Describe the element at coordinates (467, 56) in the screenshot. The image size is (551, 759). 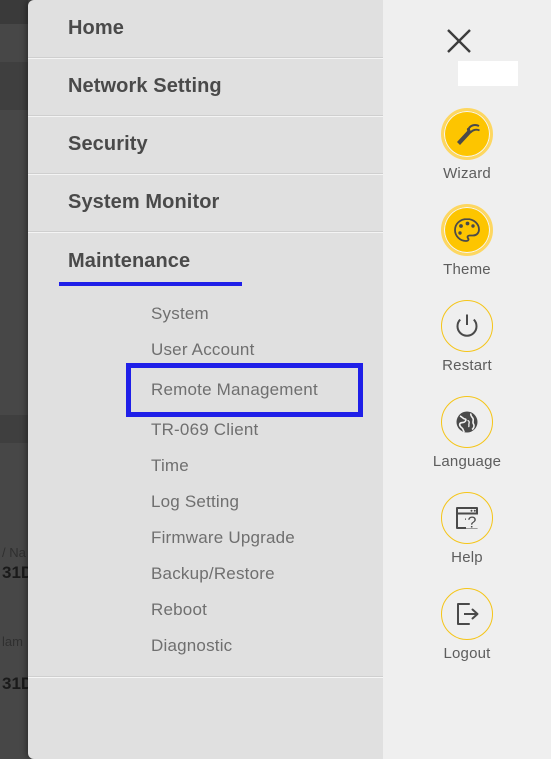
I see `close-row` at that location.